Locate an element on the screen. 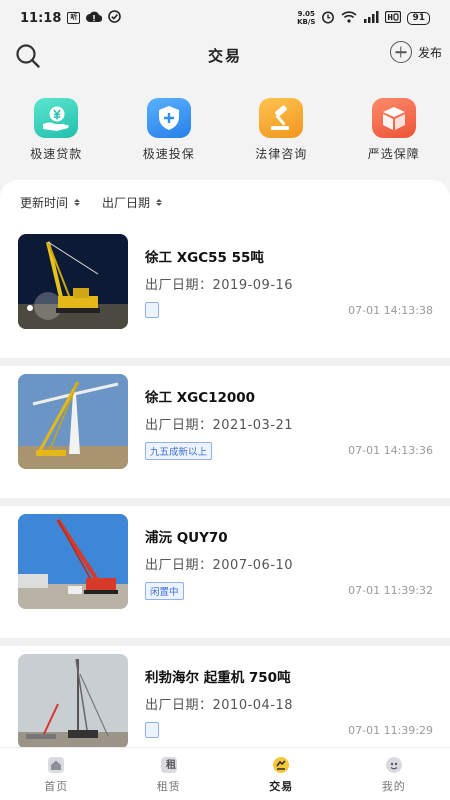 This screenshot has height=800, width=450. tab-trade: 交易 is located at coordinates (281, 774).